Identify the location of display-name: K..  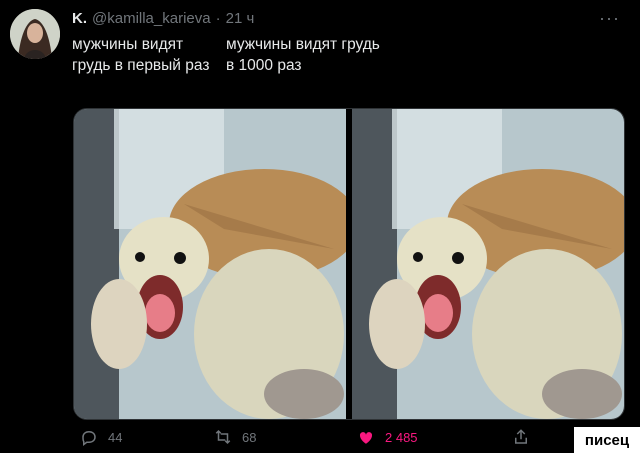
(79, 18).